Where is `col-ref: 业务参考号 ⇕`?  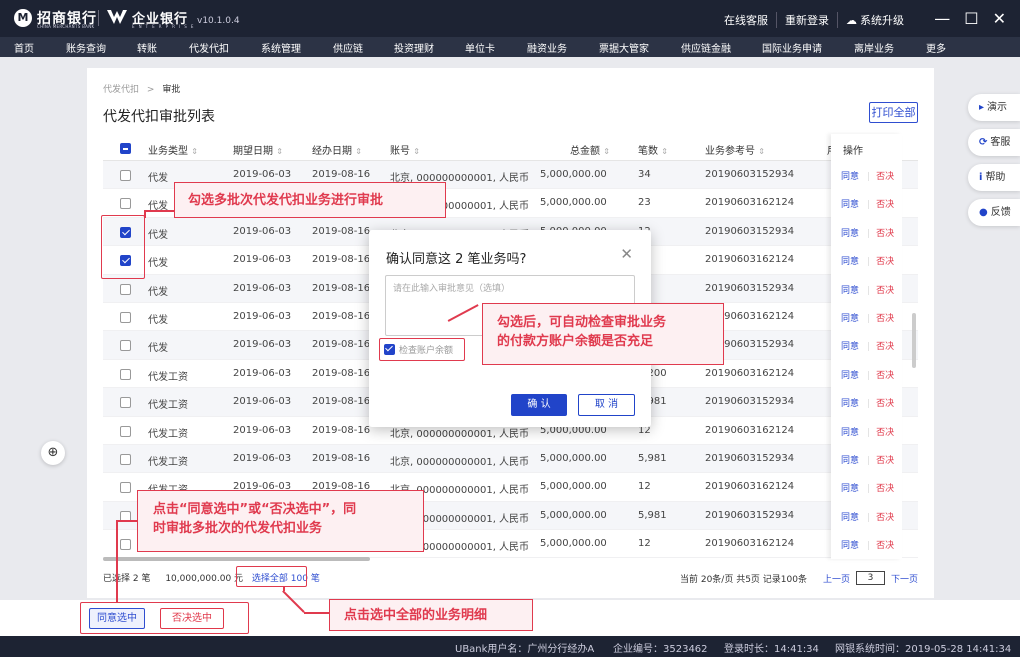
col-ref: 业务参考号 ⇕ is located at coordinates (735, 149).